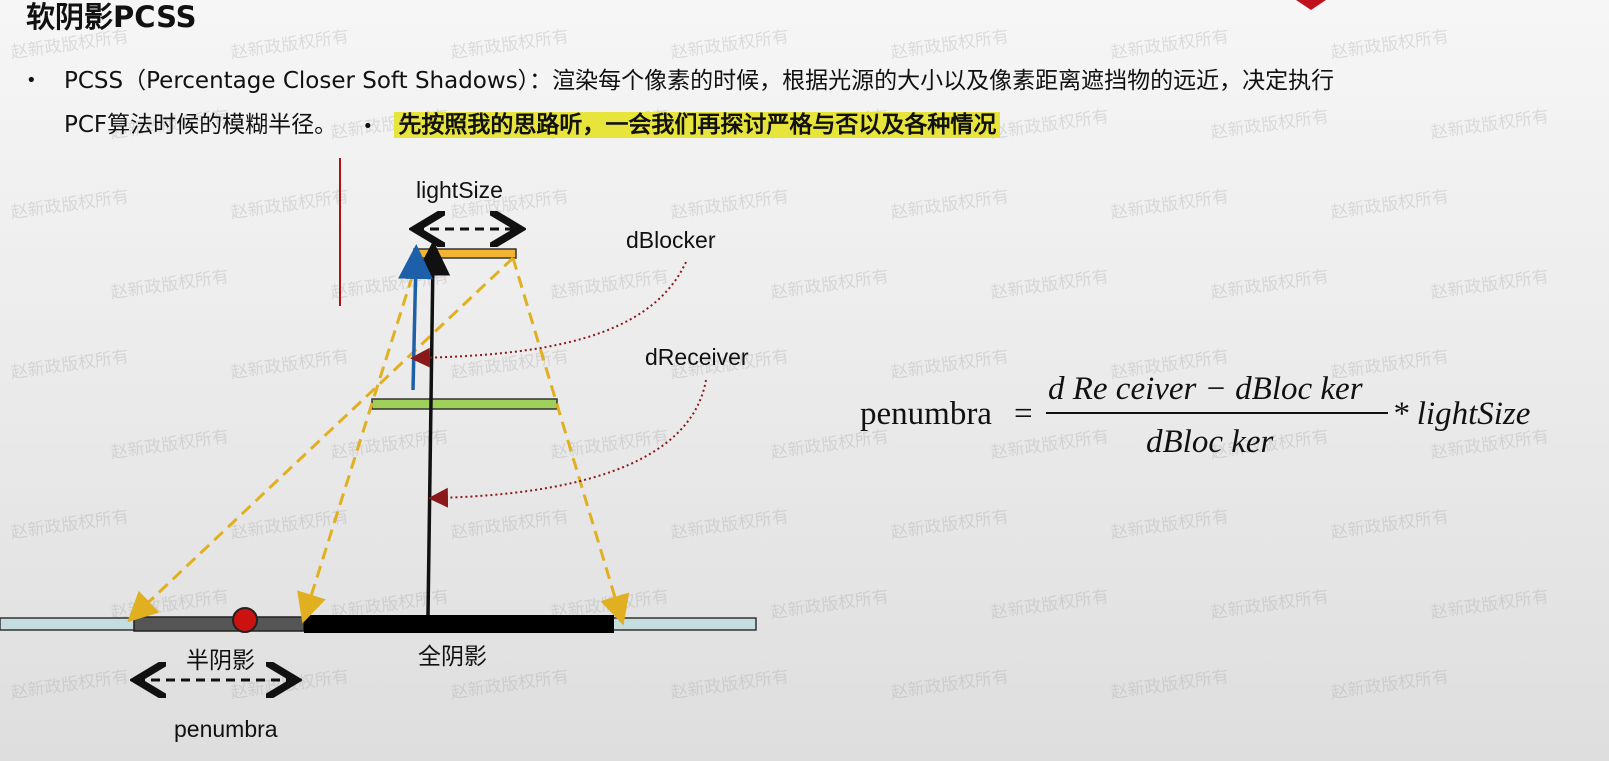 The height and width of the screenshot is (761, 1609). I want to click on formula-denominator: dBloc ker, so click(1210, 442).